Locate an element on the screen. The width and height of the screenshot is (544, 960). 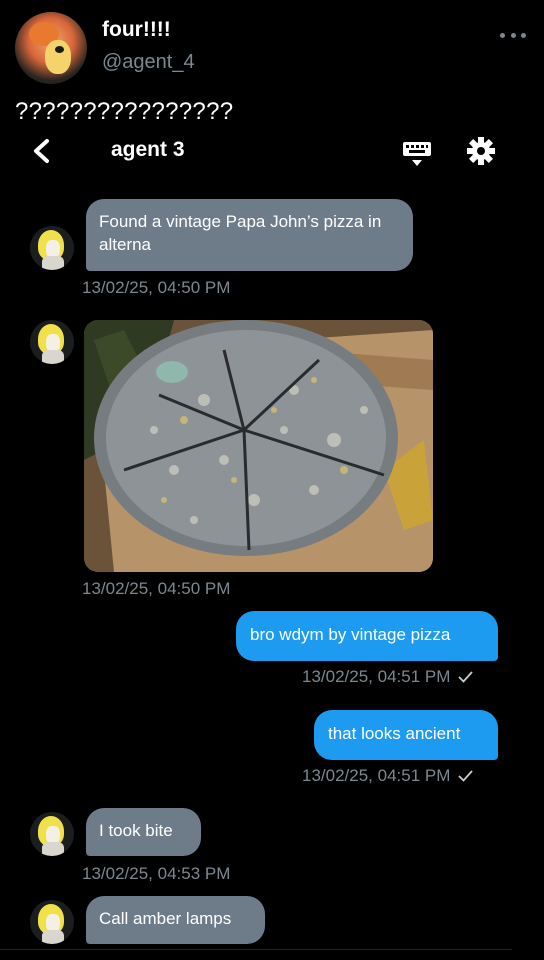
message-bubble-incoming: Call amber lamps is located at coordinates (175, 920).